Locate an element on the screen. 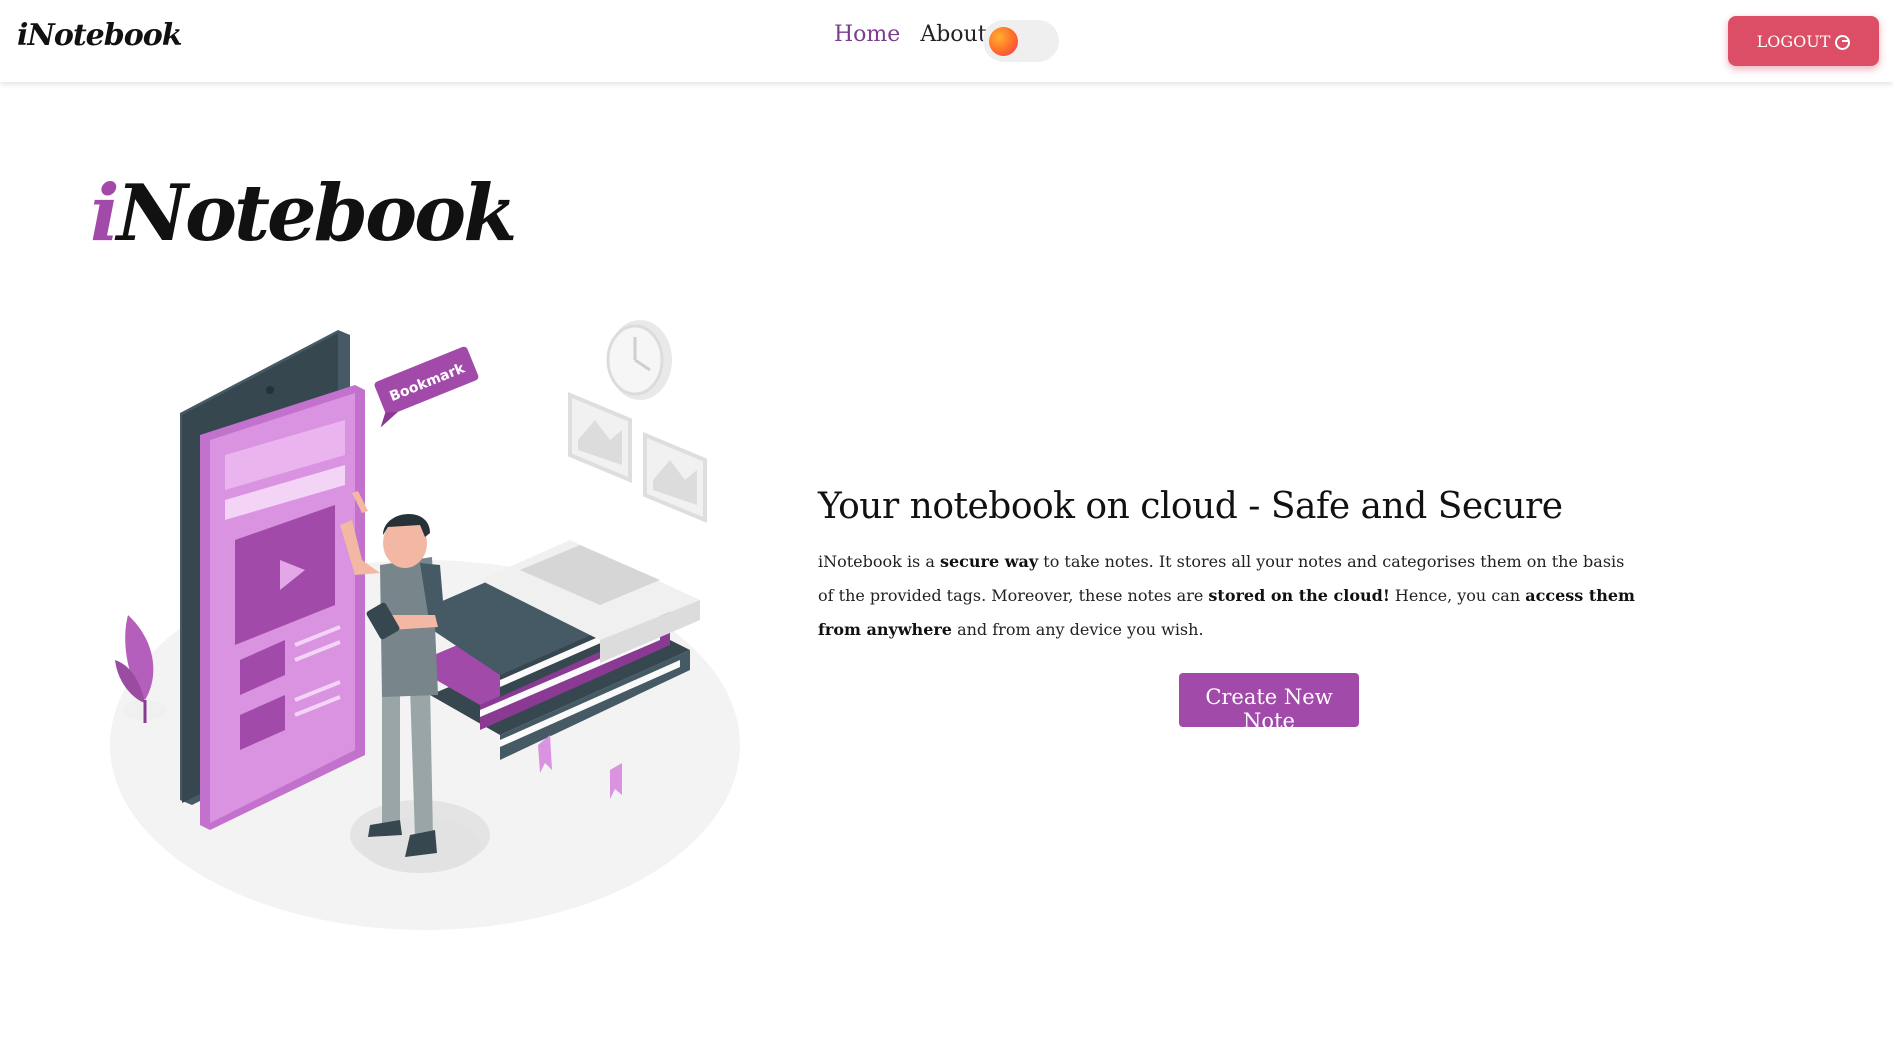  nav-about-link: About is located at coordinates (953, 34).